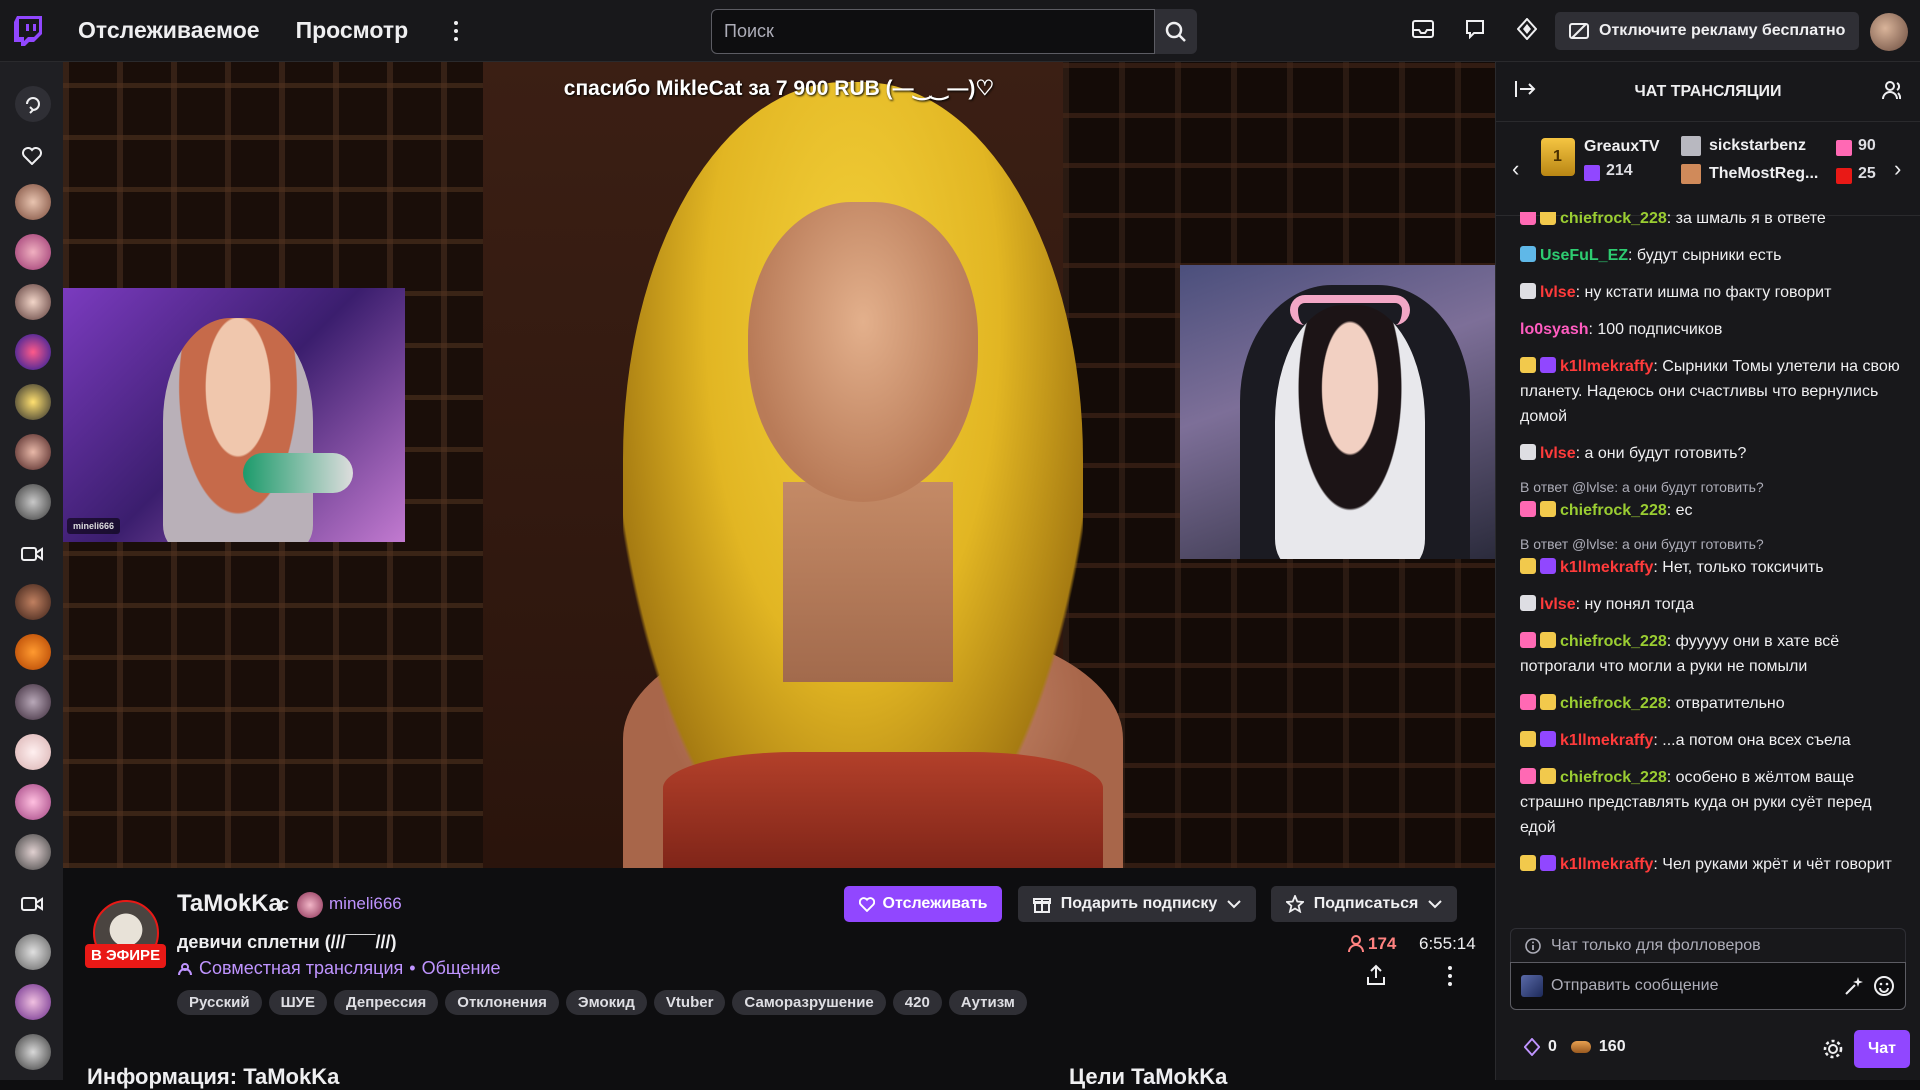 The width and height of the screenshot is (1920, 1090). Describe the element at coordinates (1575, 1047) in the screenshot. I see `channel-points: 0 160` at that location.